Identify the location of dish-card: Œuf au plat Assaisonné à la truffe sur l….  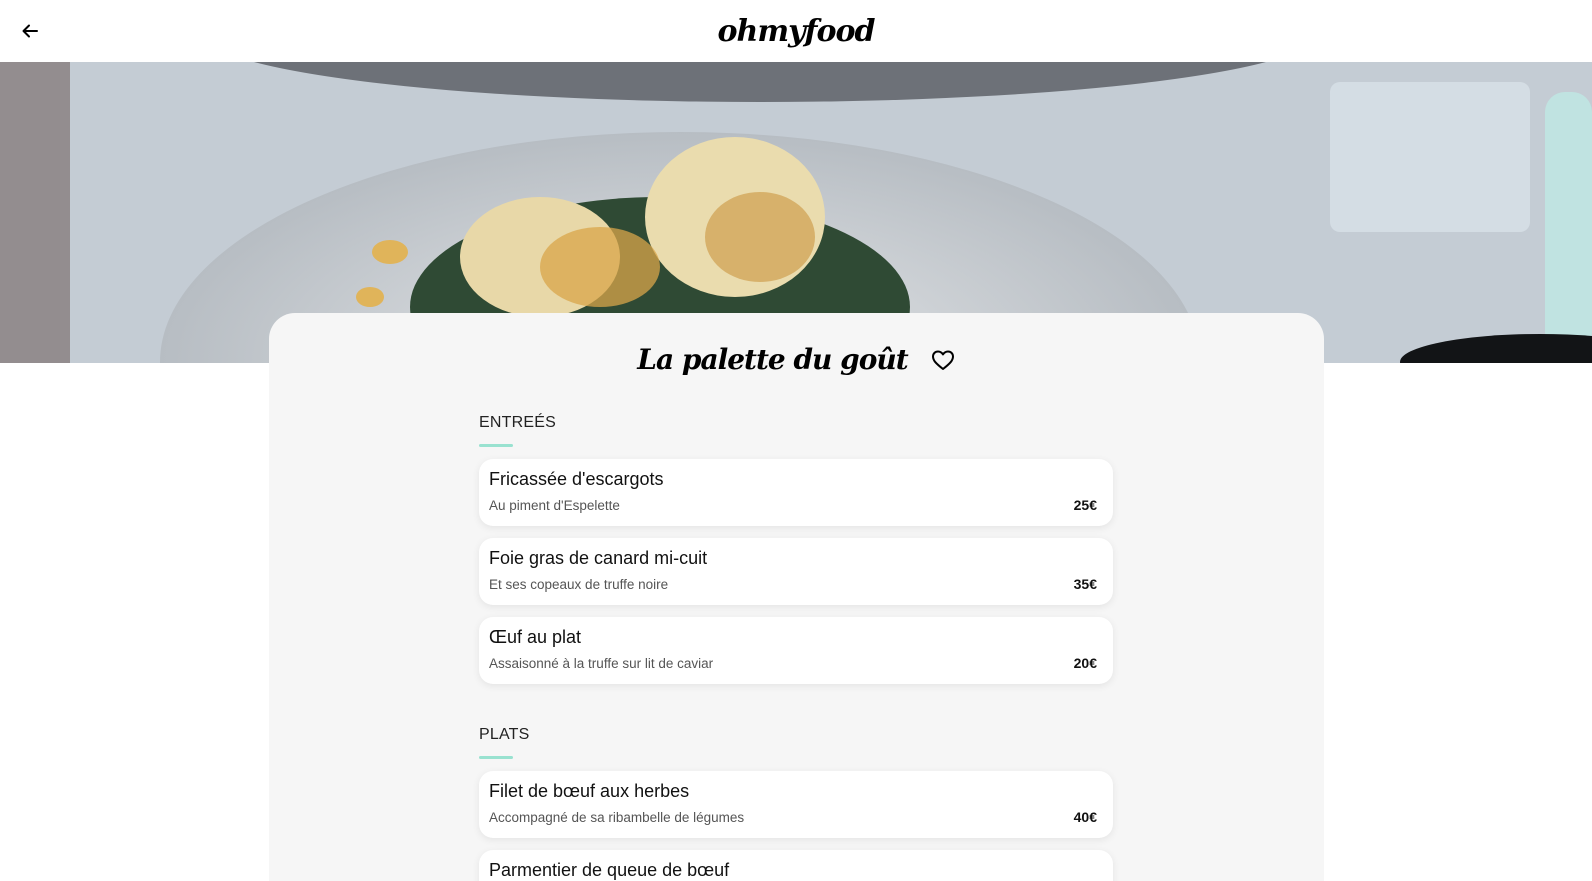
(796, 650).